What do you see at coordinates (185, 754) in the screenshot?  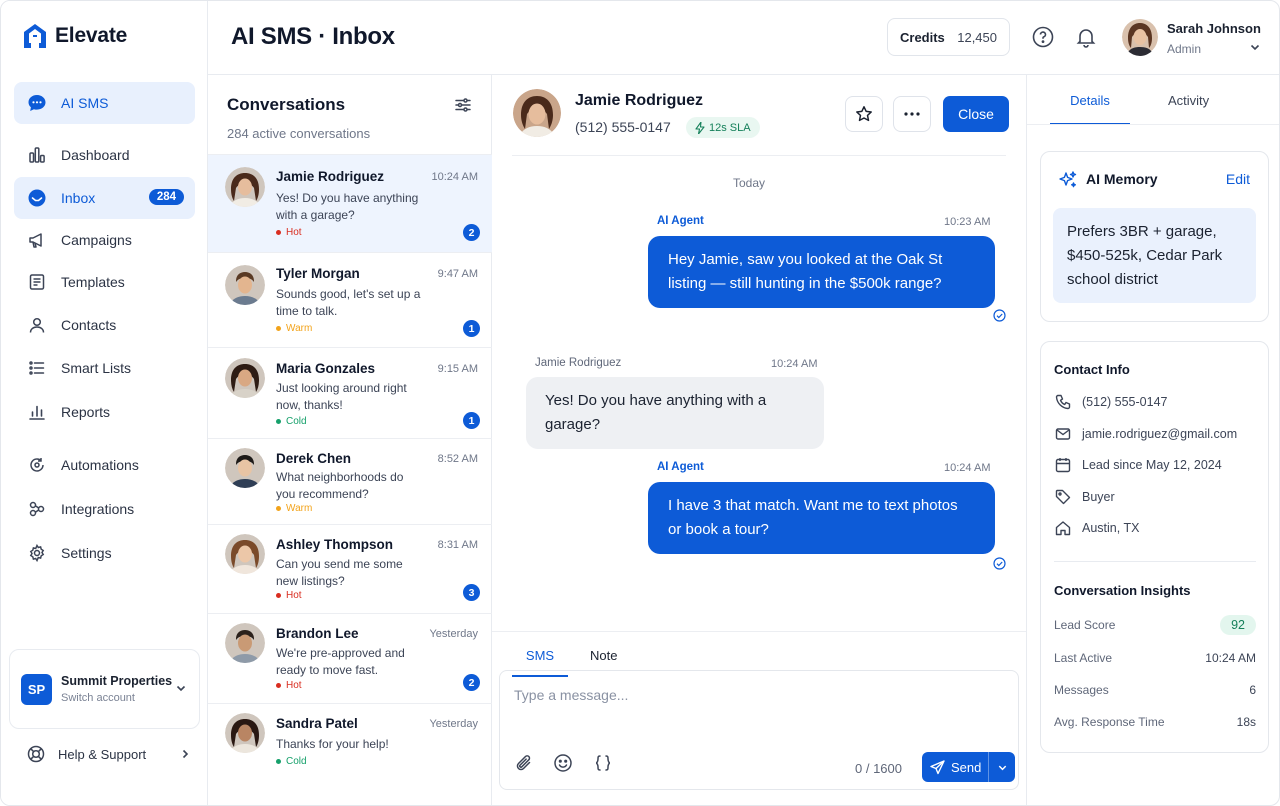 I see `chevron-right-icon` at bounding box center [185, 754].